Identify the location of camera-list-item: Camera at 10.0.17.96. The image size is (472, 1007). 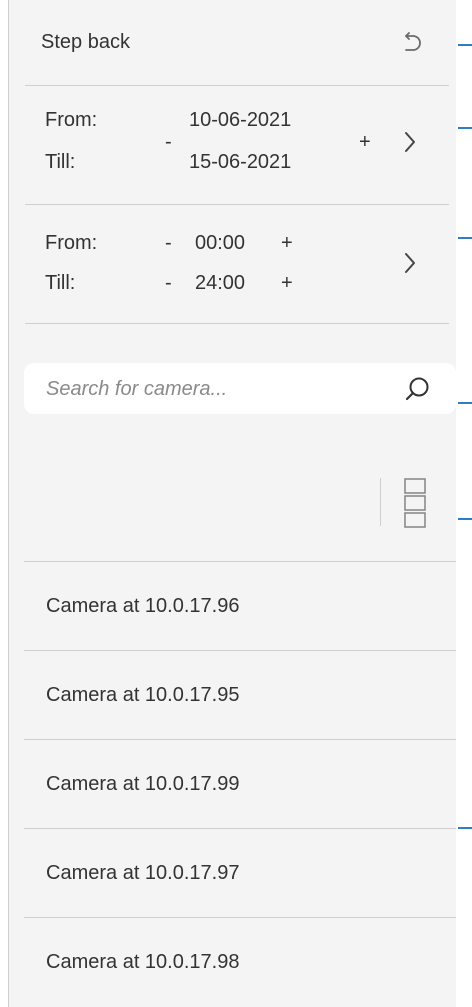
(240, 606).